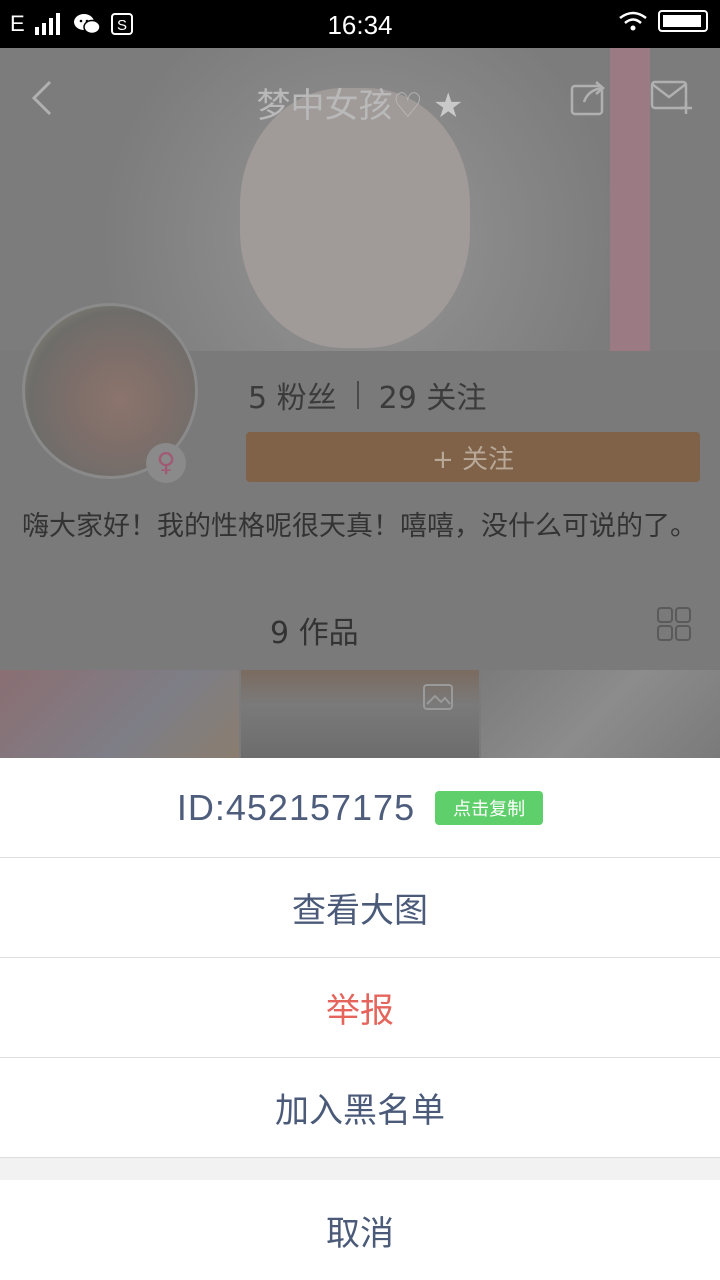 This screenshot has height=1280, width=720. I want to click on works-count: 9 作品, so click(314, 633).